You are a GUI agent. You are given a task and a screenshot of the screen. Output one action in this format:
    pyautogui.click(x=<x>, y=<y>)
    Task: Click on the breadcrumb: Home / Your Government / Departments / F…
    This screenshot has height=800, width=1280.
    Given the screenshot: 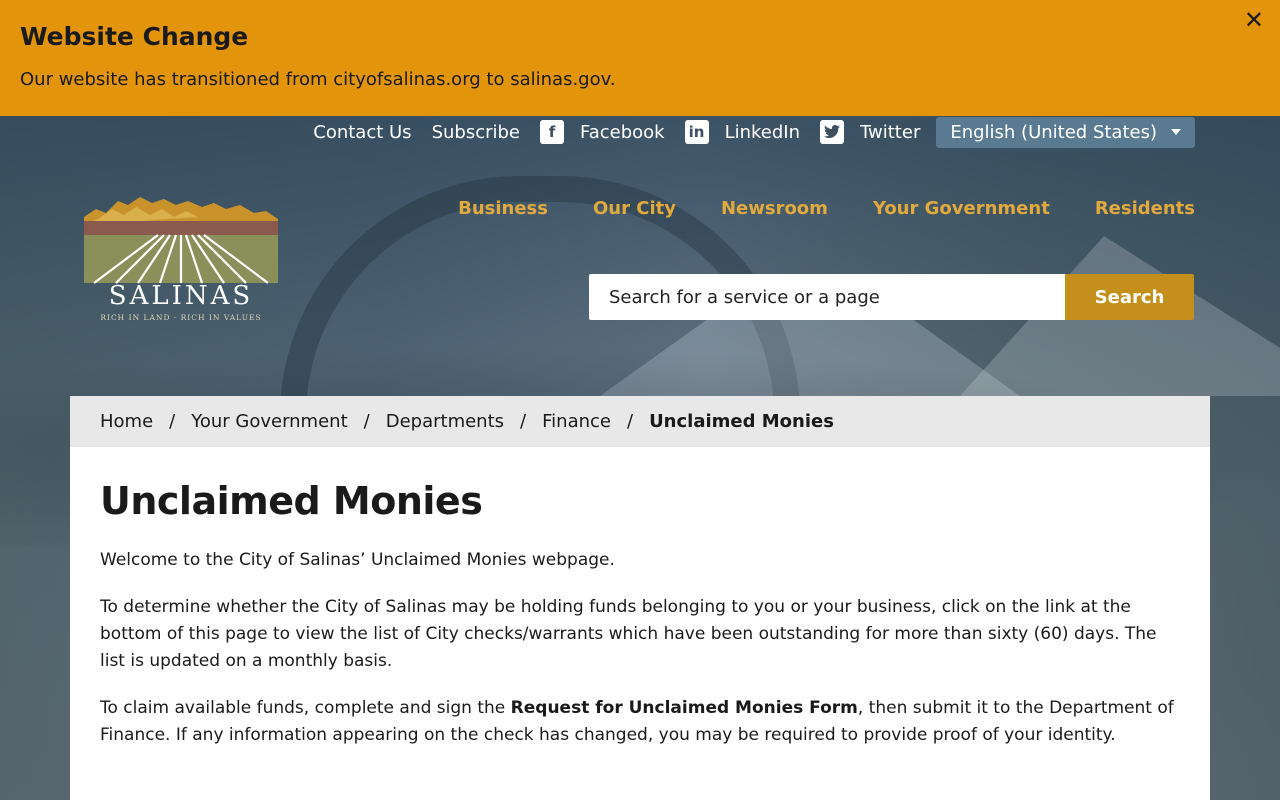 What is the action you would take?
    pyautogui.click(x=640, y=421)
    